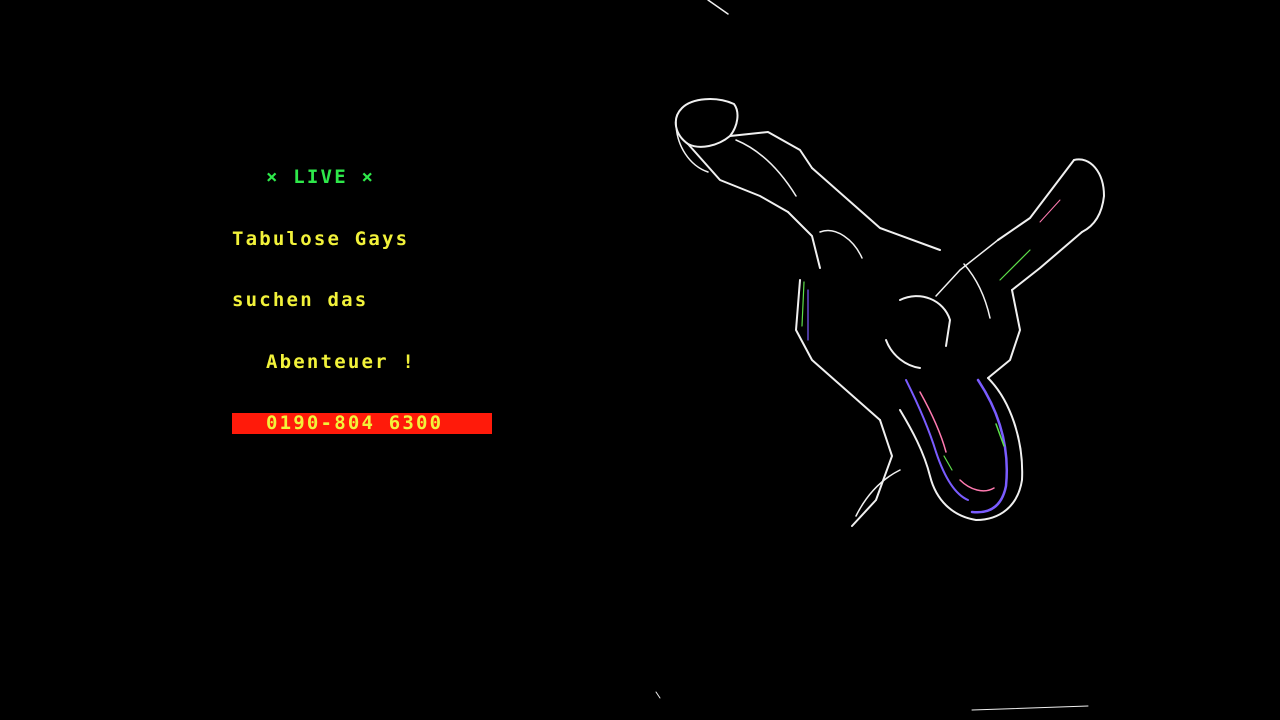 This screenshot has width=1280, height=720. What do you see at coordinates (368, 177) in the screenshot?
I see `live-marker-right: ×` at bounding box center [368, 177].